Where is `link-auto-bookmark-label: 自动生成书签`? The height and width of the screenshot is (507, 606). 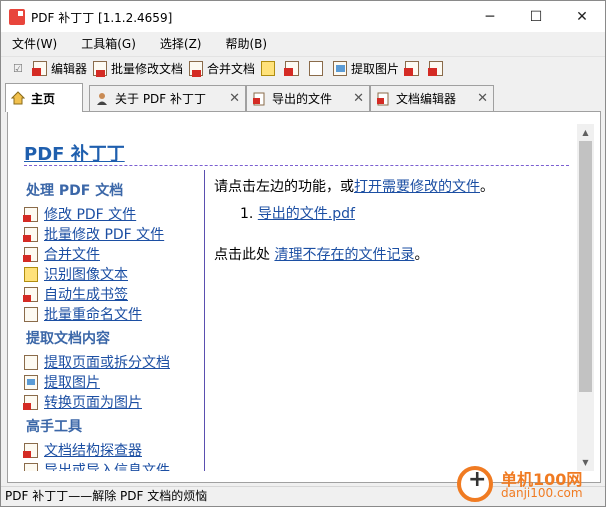 link-auto-bookmark-label: 自动生成书签 is located at coordinates (86, 294).